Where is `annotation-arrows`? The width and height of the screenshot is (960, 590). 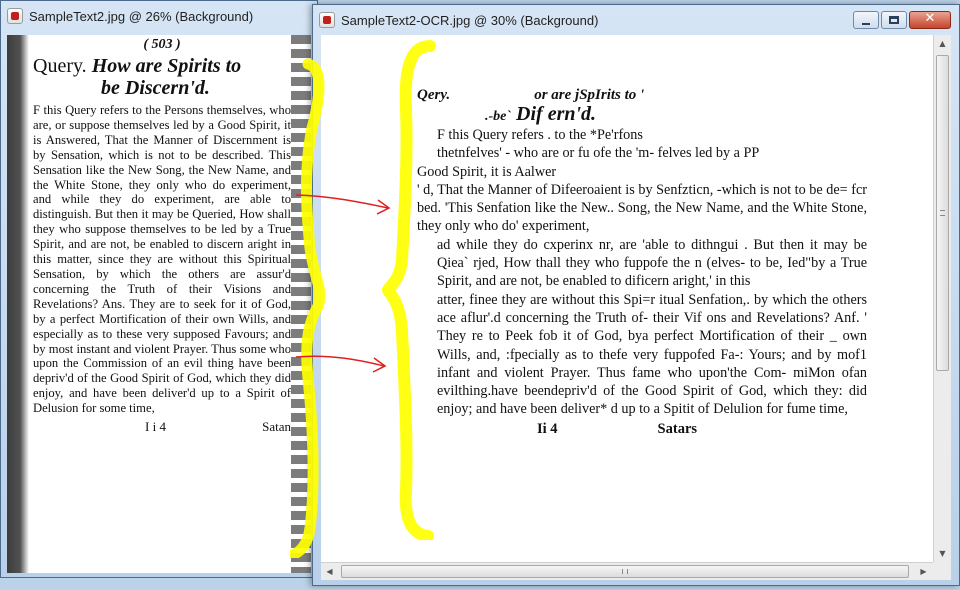
annotation-arrows is located at coordinates (343, 283).